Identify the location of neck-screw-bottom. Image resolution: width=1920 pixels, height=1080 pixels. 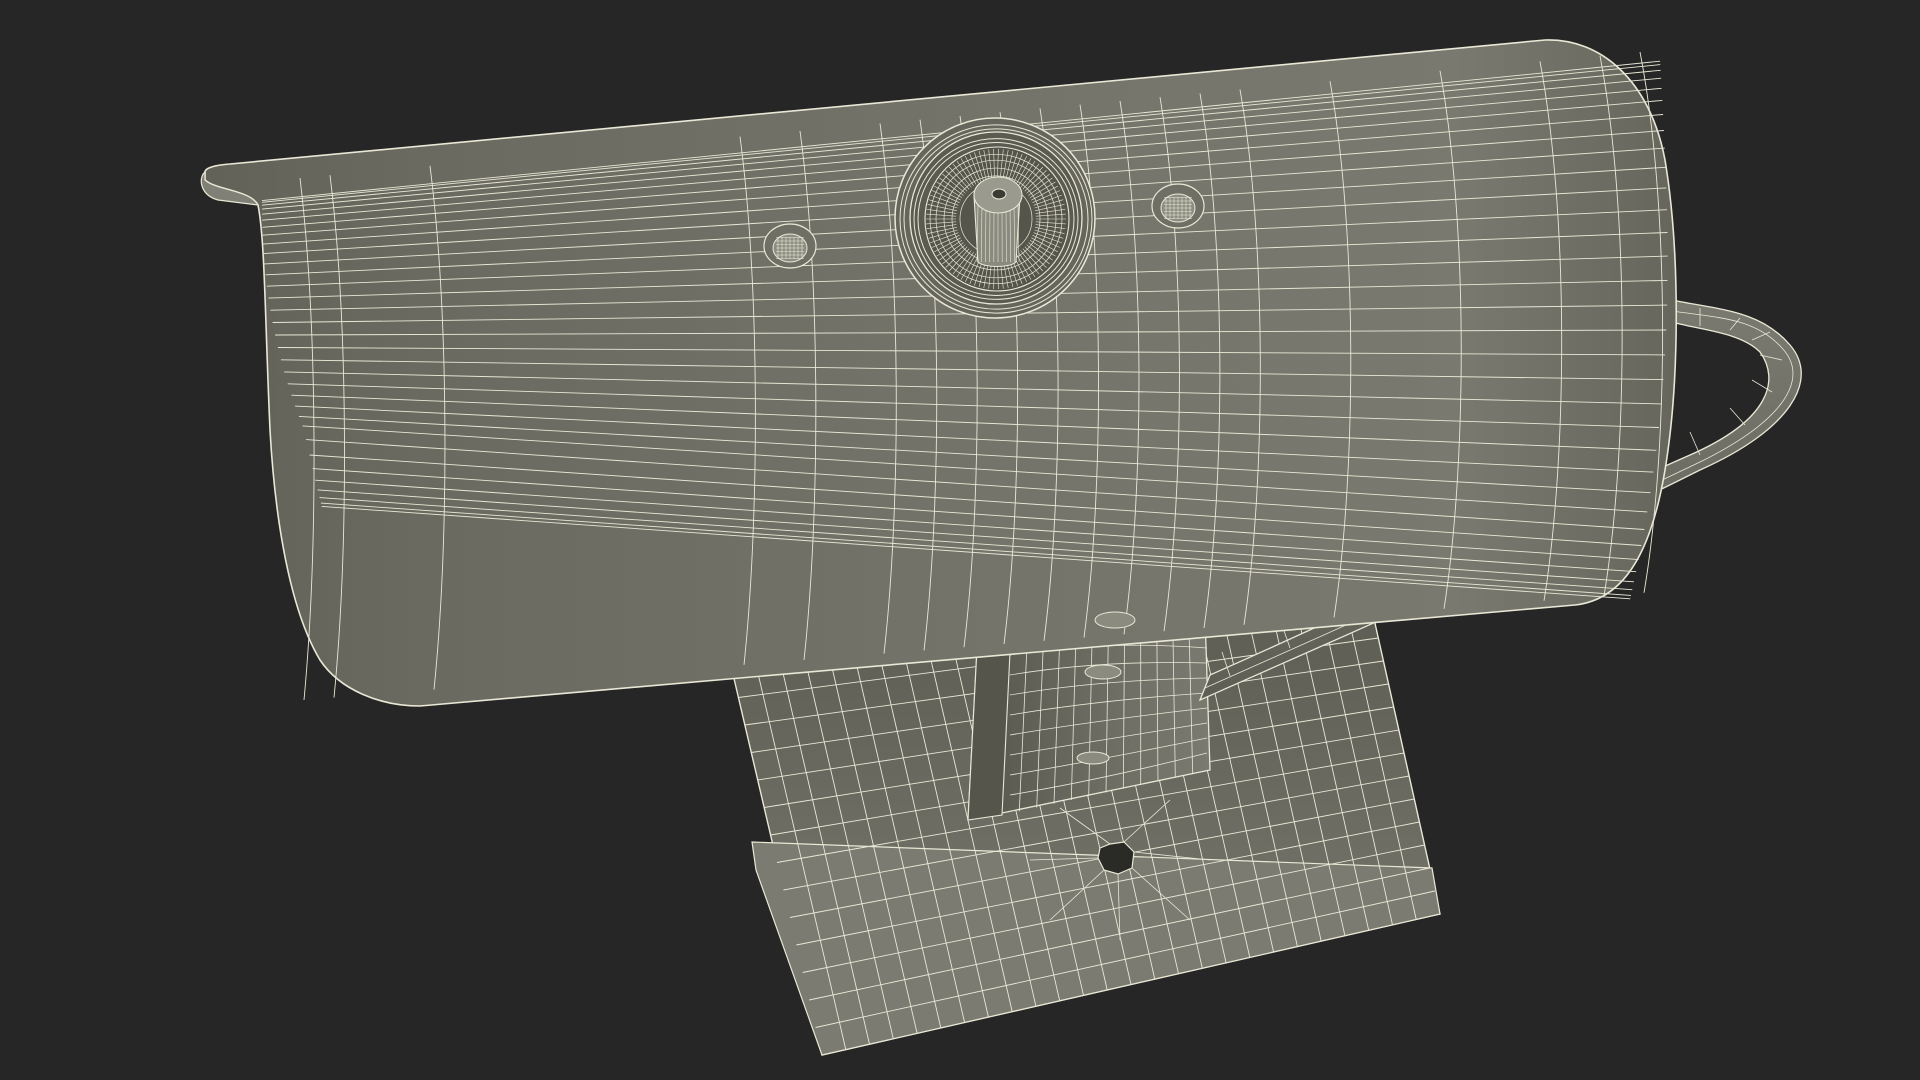
(1093, 758).